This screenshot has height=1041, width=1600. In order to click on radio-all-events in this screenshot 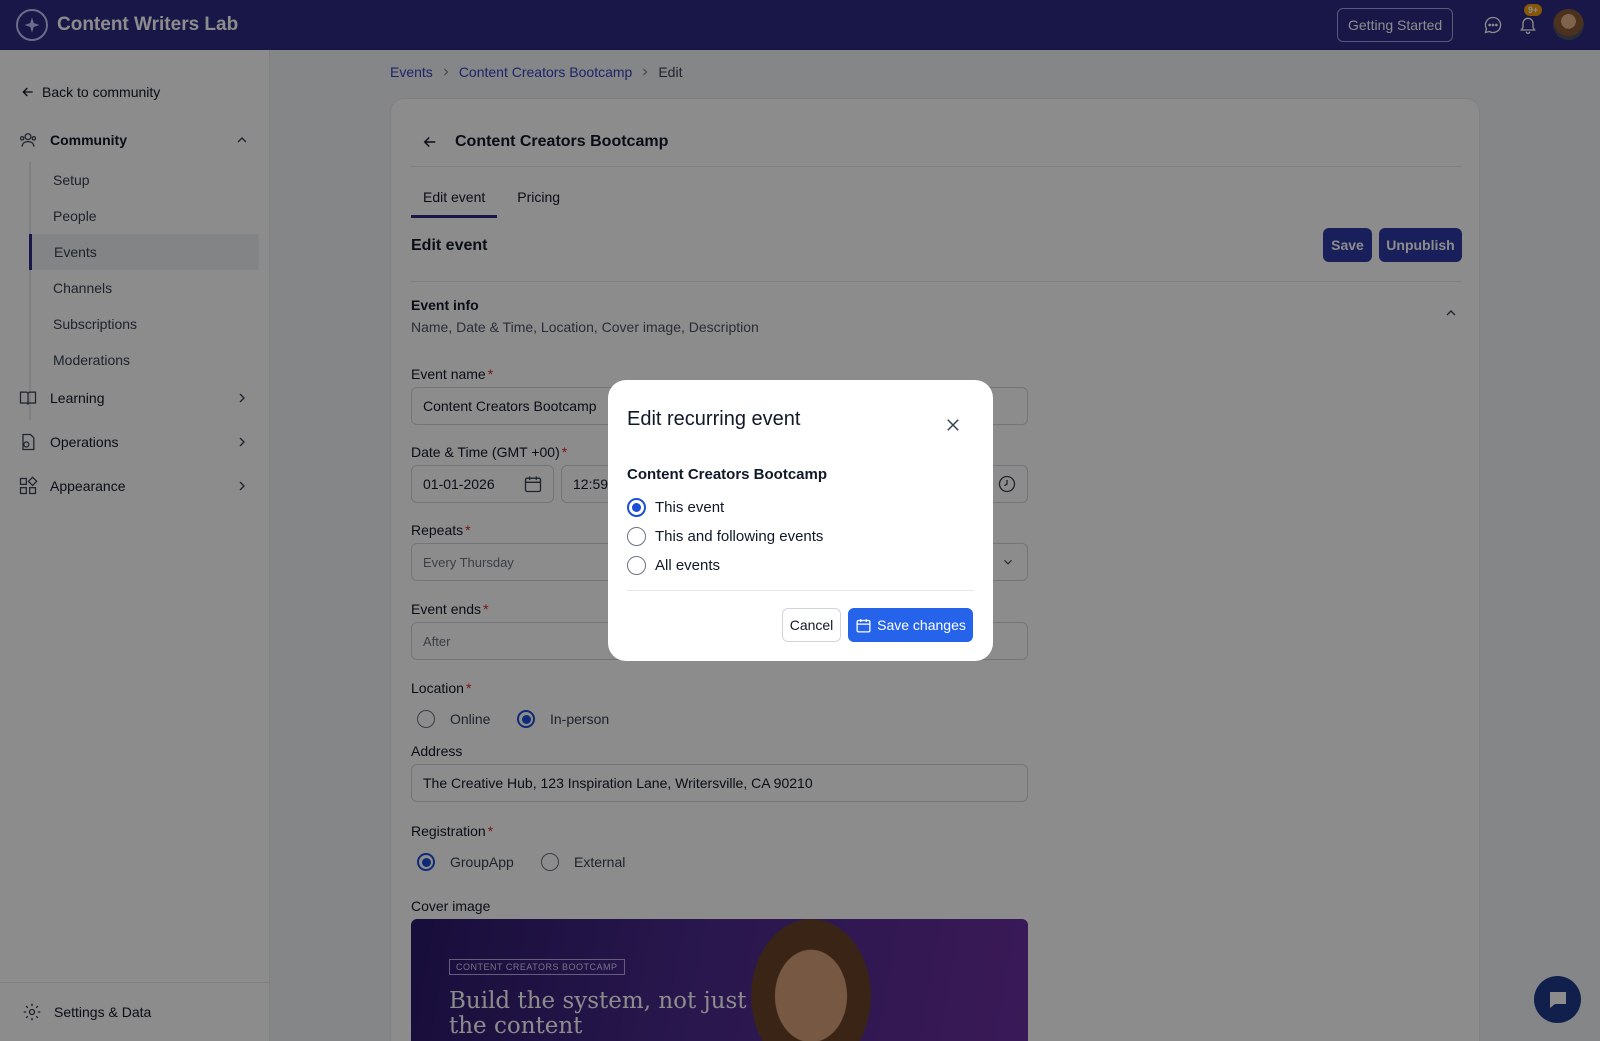, I will do `click(636, 565)`.